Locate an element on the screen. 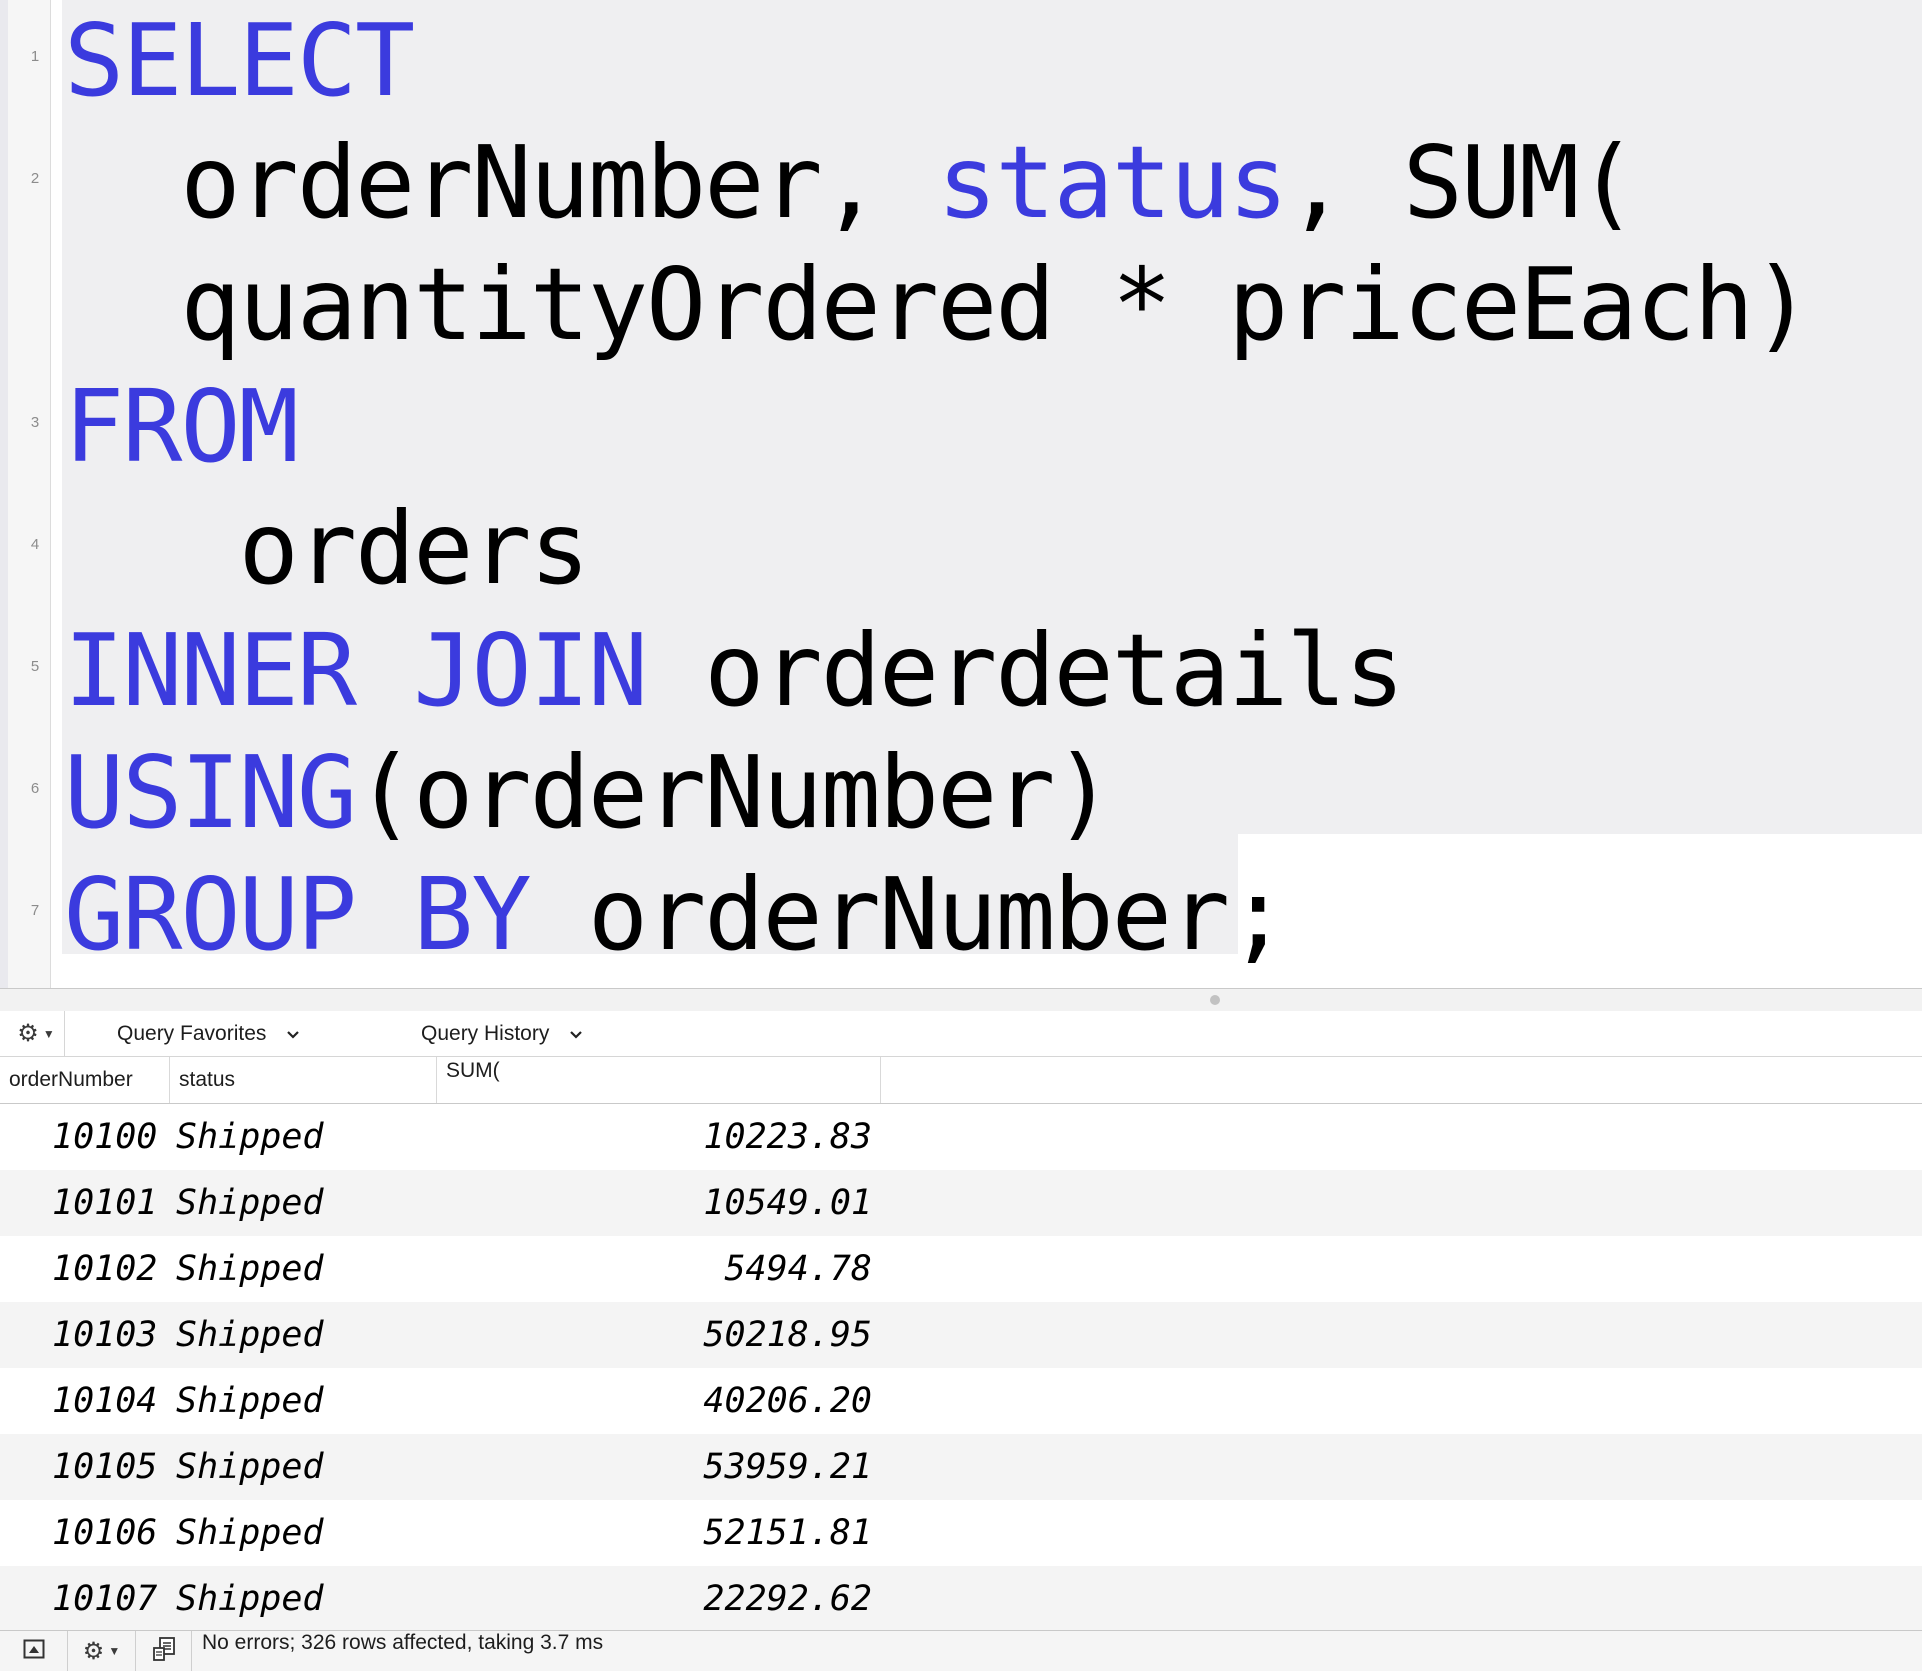 The width and height of the screenshot is (1922, 1671). code-line: FROM is located at coordinates (181, 427).